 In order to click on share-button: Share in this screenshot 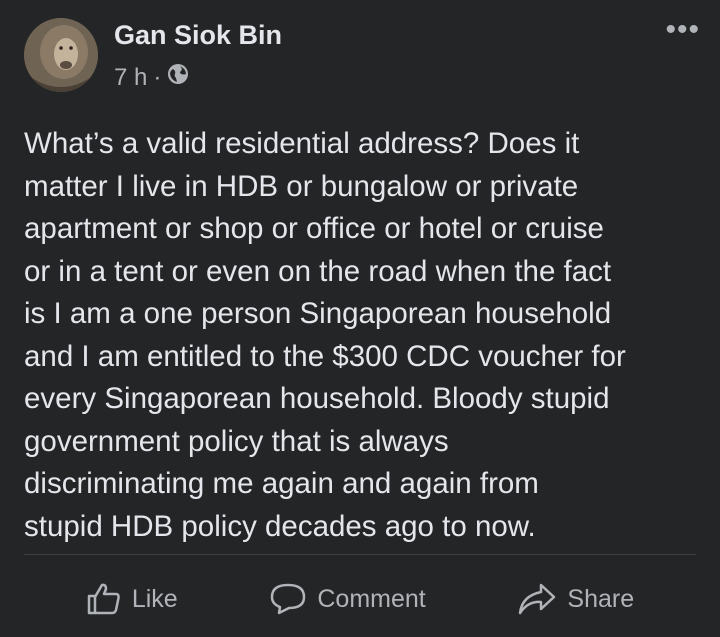, I will do `click(575, 599)`.